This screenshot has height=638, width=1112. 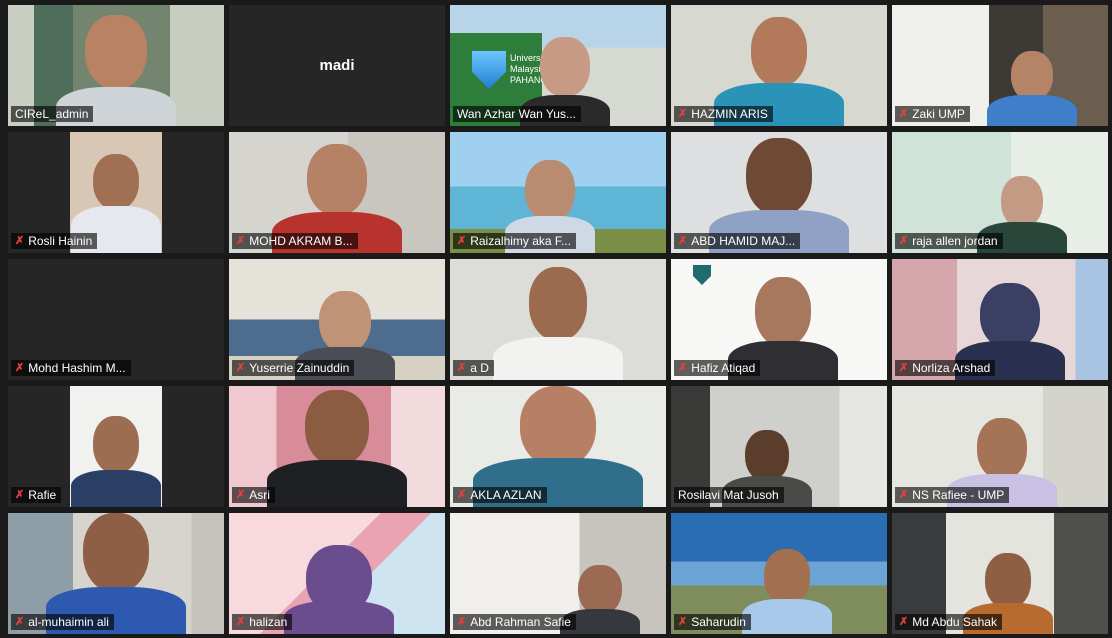 I want to click on participant-name: Norliza Arshad, so click(x=951, y=368).